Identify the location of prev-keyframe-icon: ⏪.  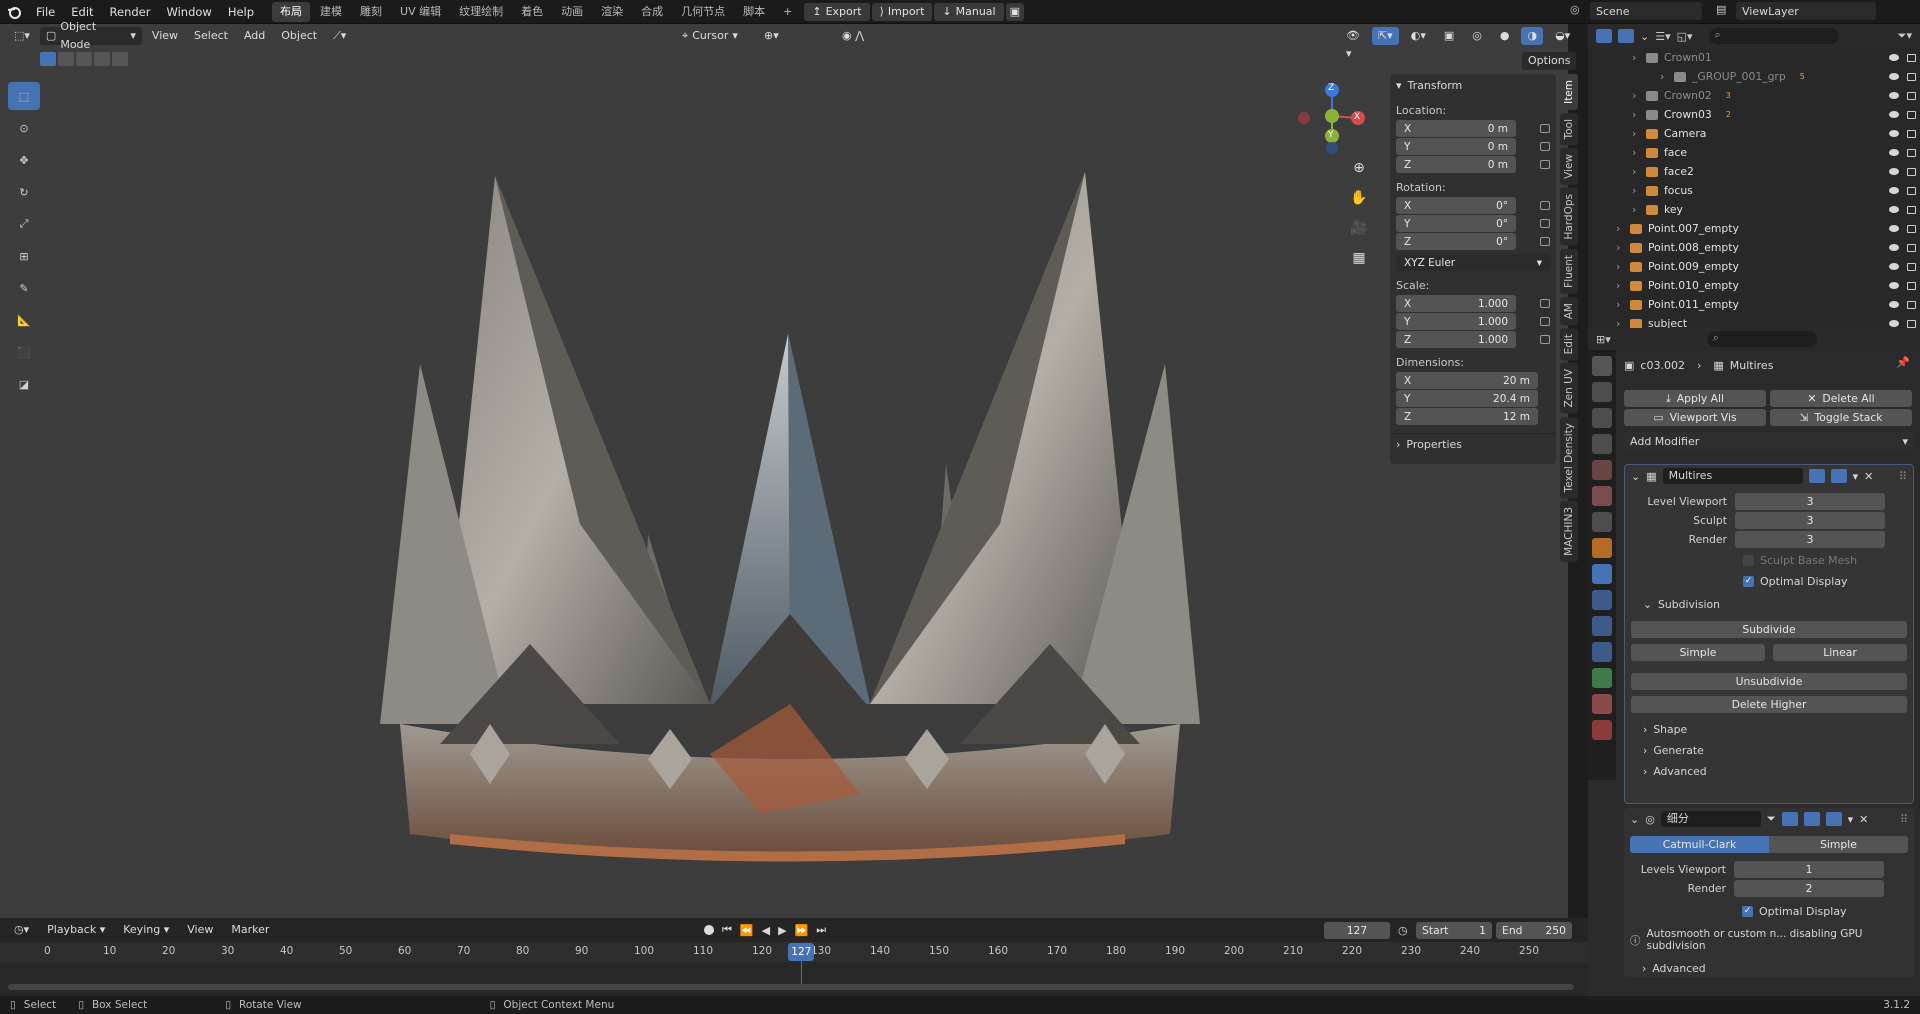
(747, 930).